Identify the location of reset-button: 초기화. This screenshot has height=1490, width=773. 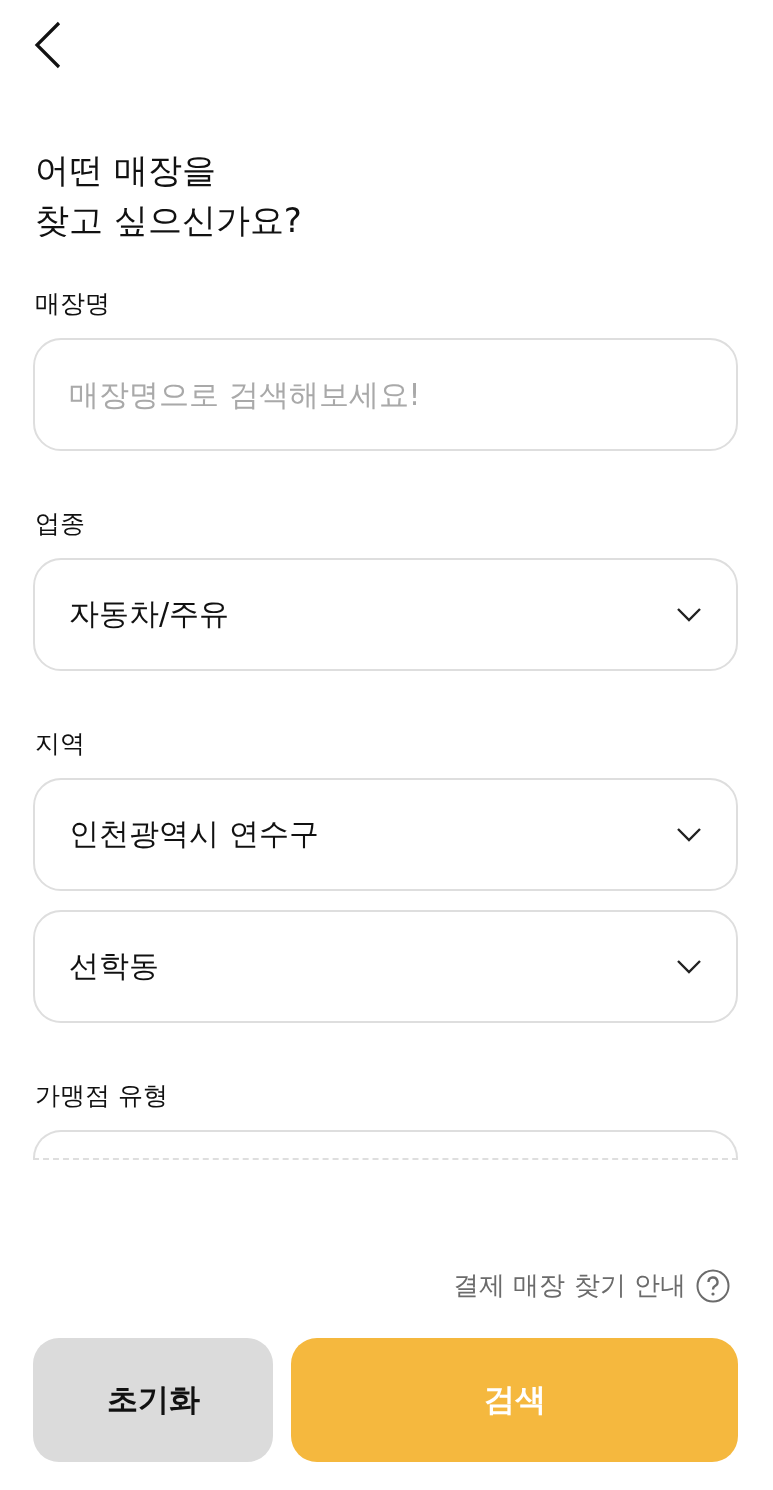
(153, 1400).